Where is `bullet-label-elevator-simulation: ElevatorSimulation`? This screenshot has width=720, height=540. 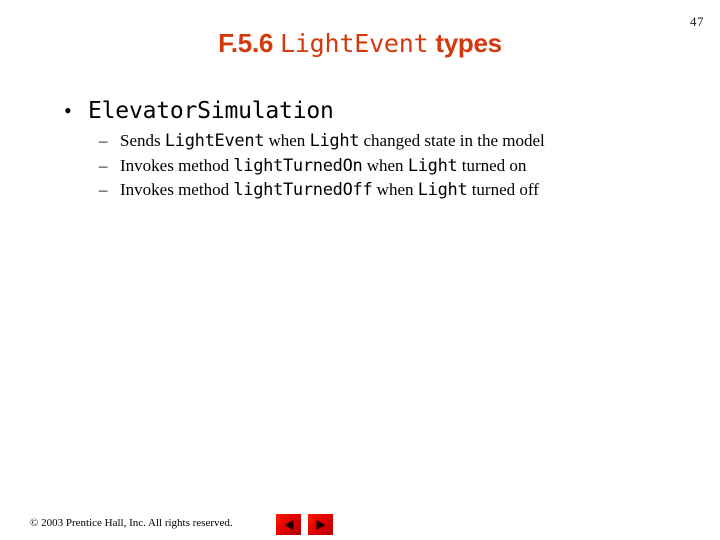 bullet-label-elevator-simulation: ElevatorSimulation is located at coordinates (211, 111).